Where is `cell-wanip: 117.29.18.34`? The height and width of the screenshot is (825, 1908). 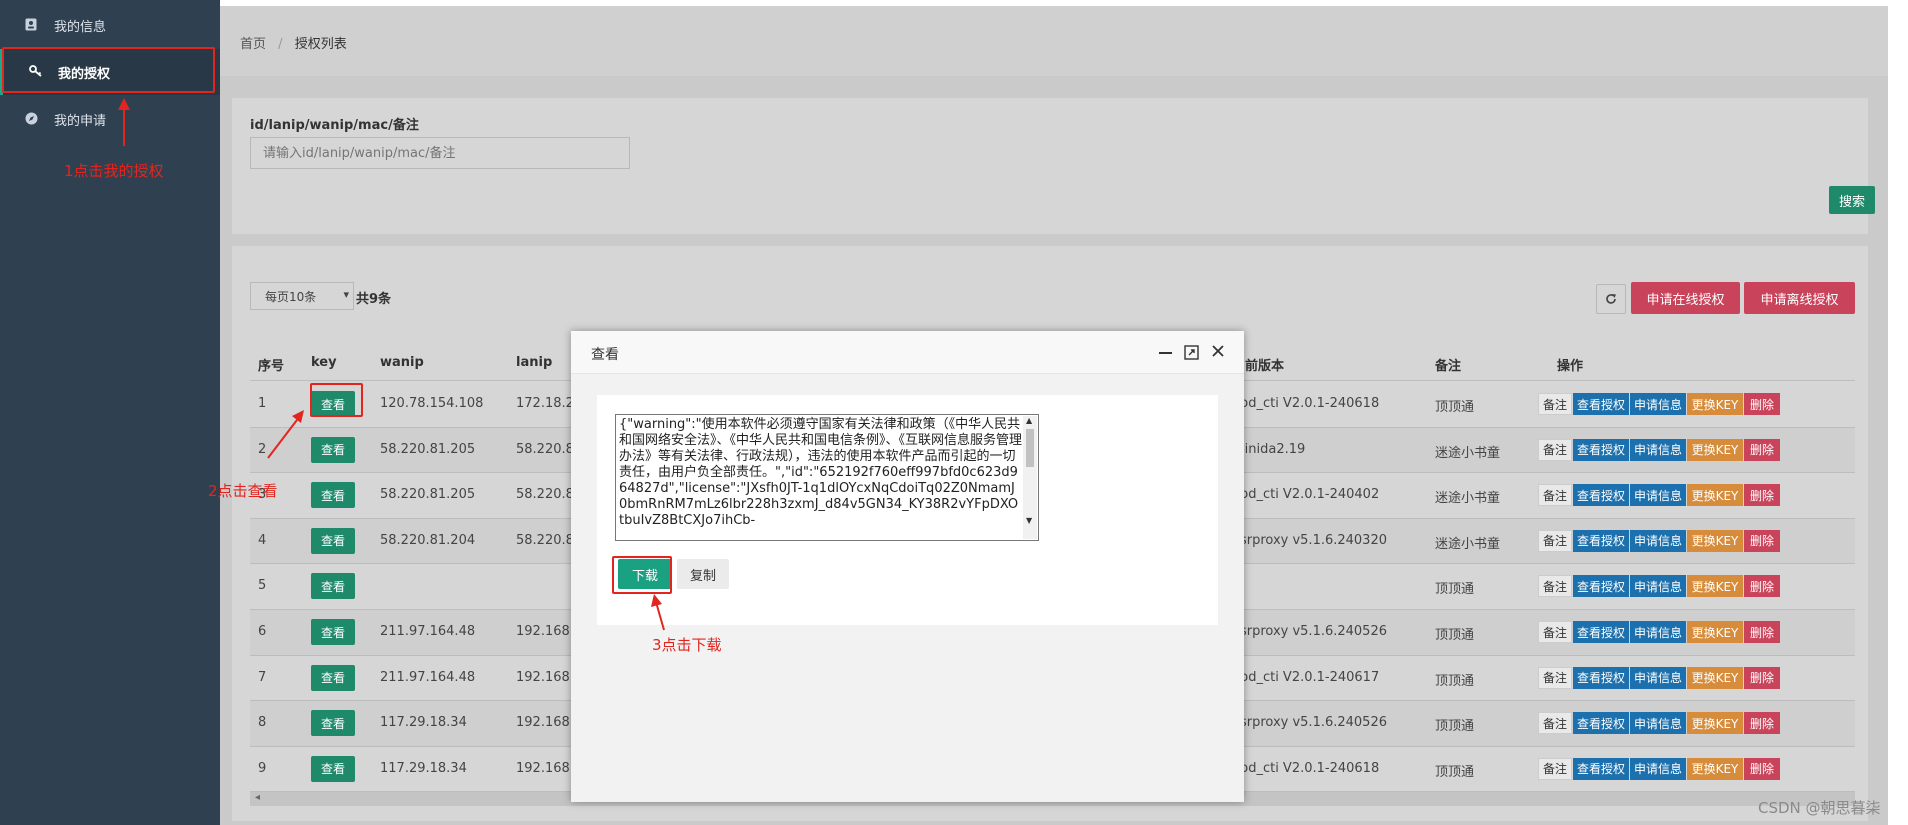
cell-wanip: 117.29.18.34 is located at coordinates (423, 723).